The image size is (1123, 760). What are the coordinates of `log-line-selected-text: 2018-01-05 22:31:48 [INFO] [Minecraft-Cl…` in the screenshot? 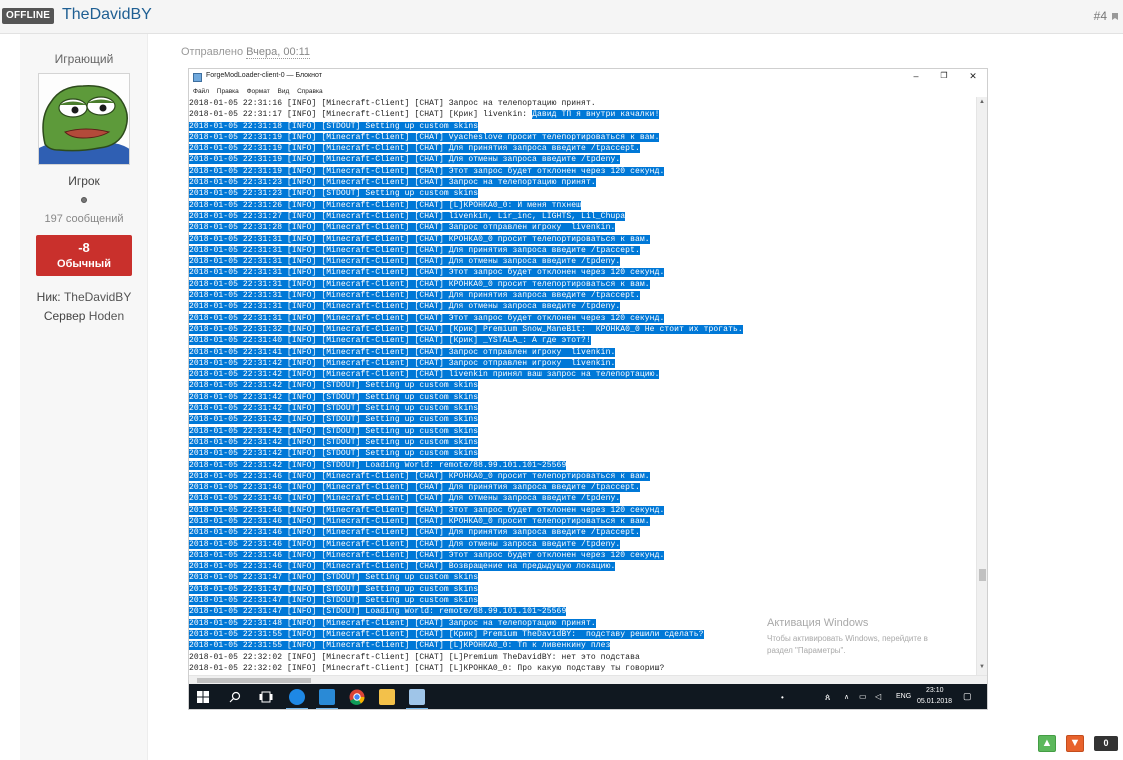 It's located at (392, 623).